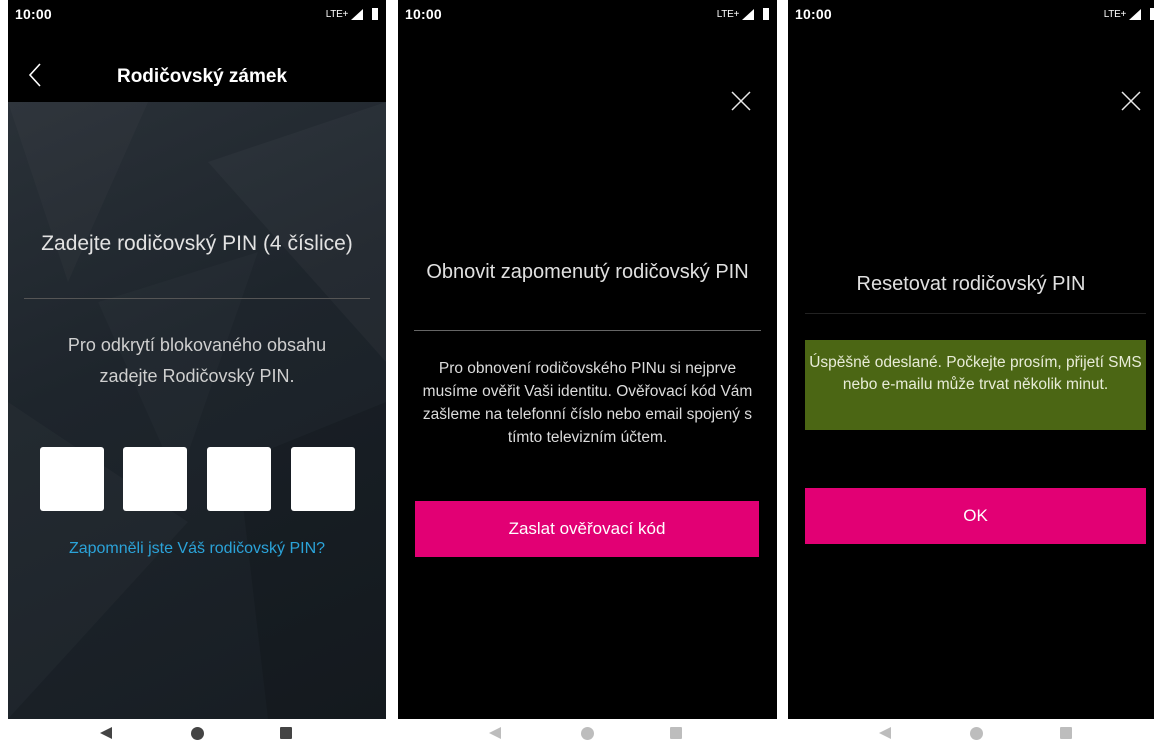 The width and height of the screenshot is (1154, 747). What do you see at coordinates (197, 243) in the screenshot?
I see `pin-heading: Zadejte rodičovský PIN (4 číslice)` at bounding box center [197, 243].